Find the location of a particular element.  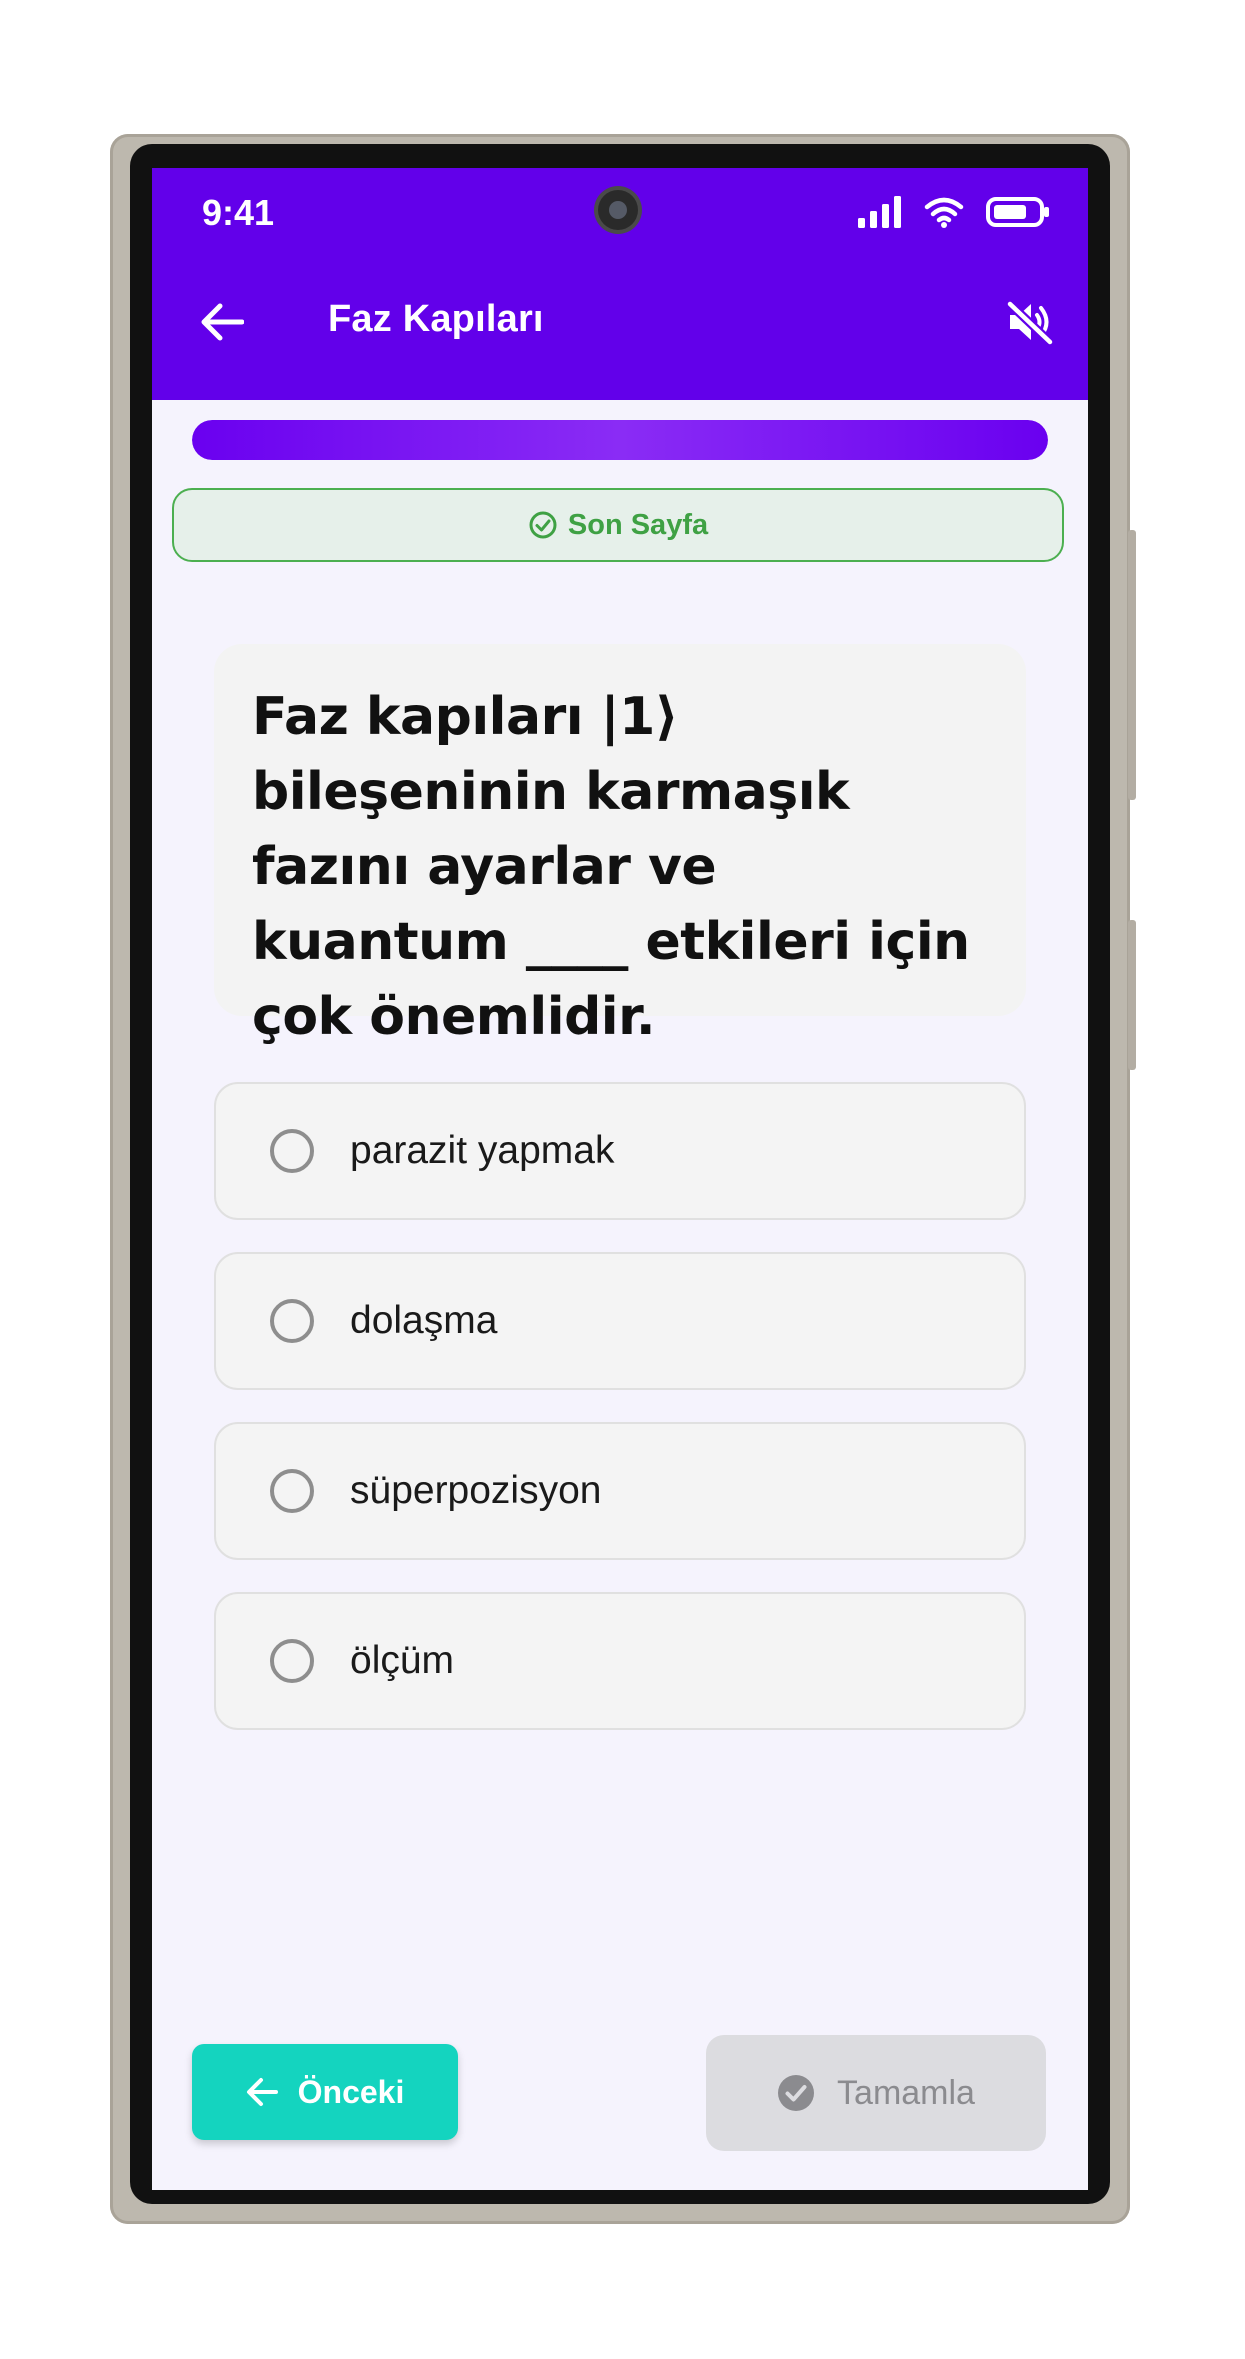

previous-button: Önceki is located at coordinates (325, 2092).